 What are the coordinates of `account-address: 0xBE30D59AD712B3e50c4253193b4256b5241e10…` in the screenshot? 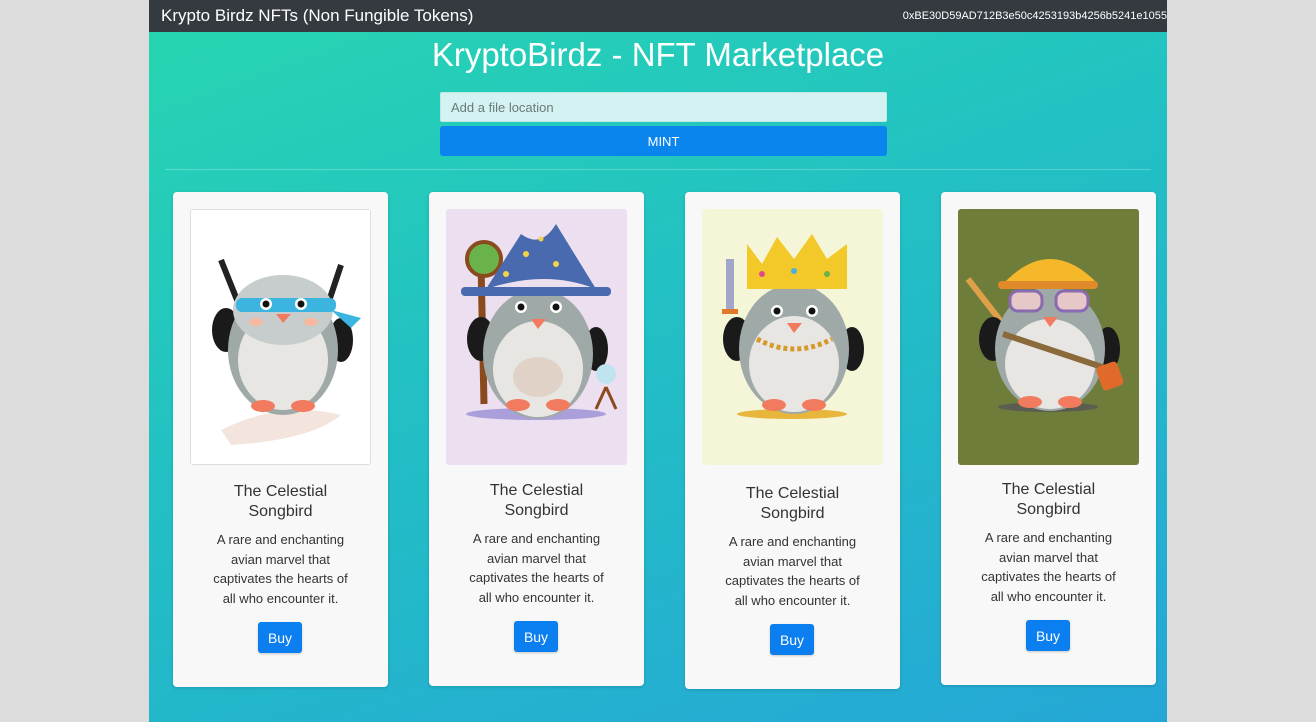 It's located at (1034, 16).